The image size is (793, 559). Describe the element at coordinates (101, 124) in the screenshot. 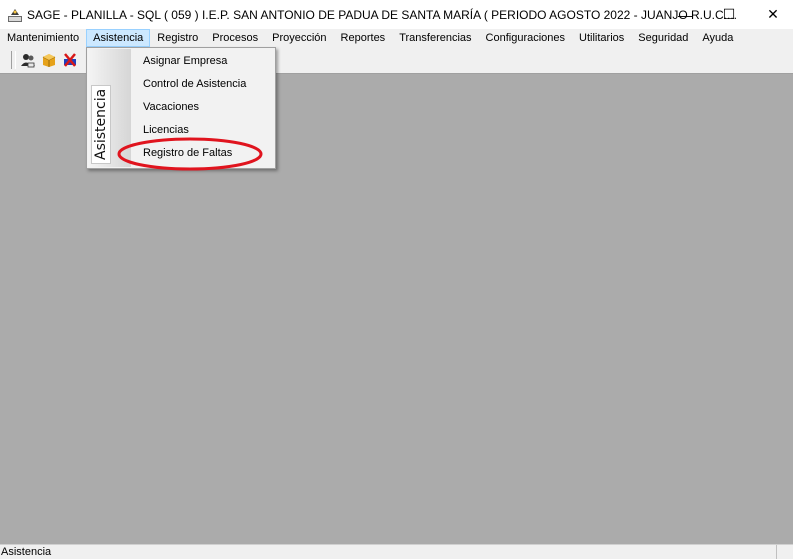

I see `dropdown-banner-label: Asistencia` at that location.